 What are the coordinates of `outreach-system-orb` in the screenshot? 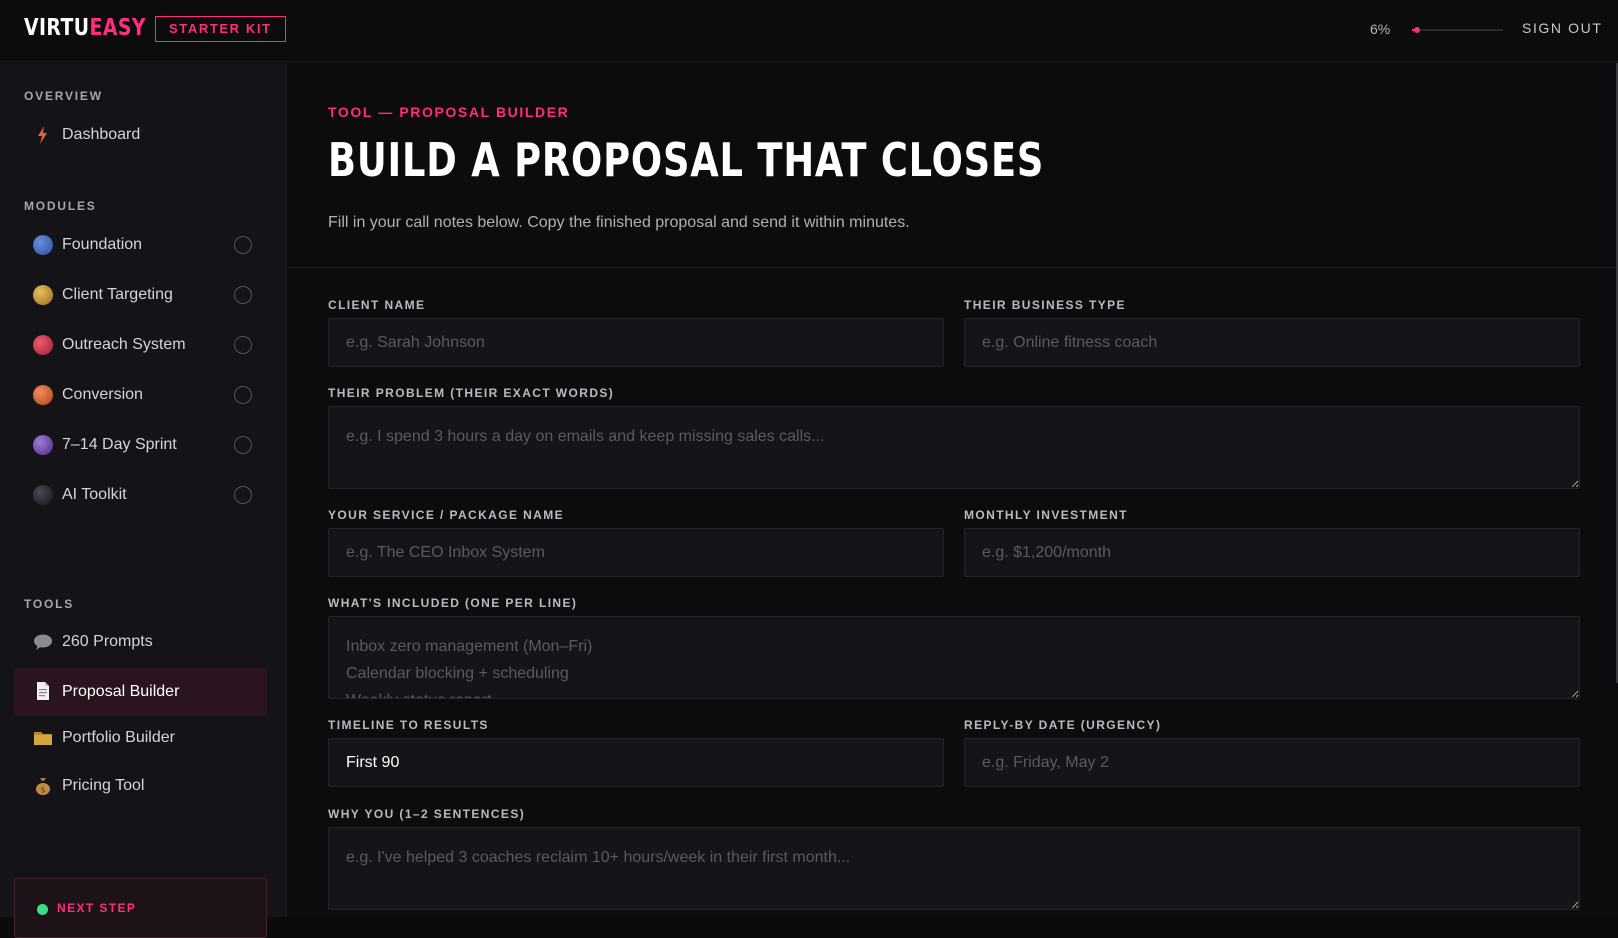 It's located at (43, 345).